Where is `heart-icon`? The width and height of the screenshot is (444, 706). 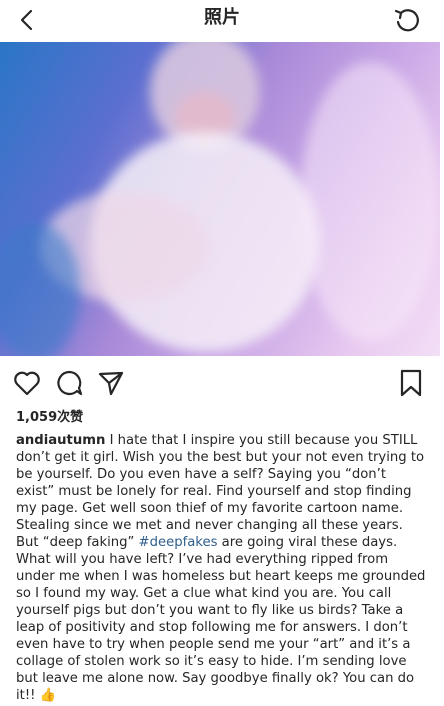 heart-icon is located at coordinates (27, 383).